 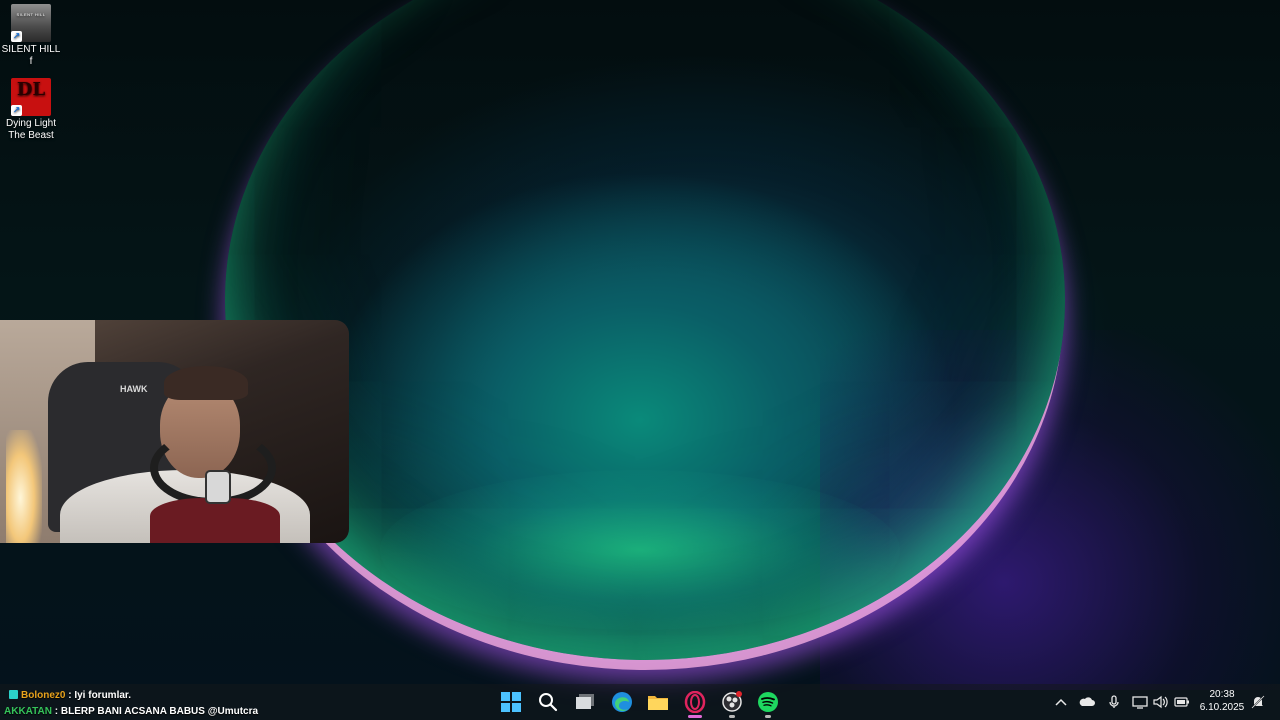 I want to click on desktop-icon-label: SILENT HILL f, so click(x=31, y=55).